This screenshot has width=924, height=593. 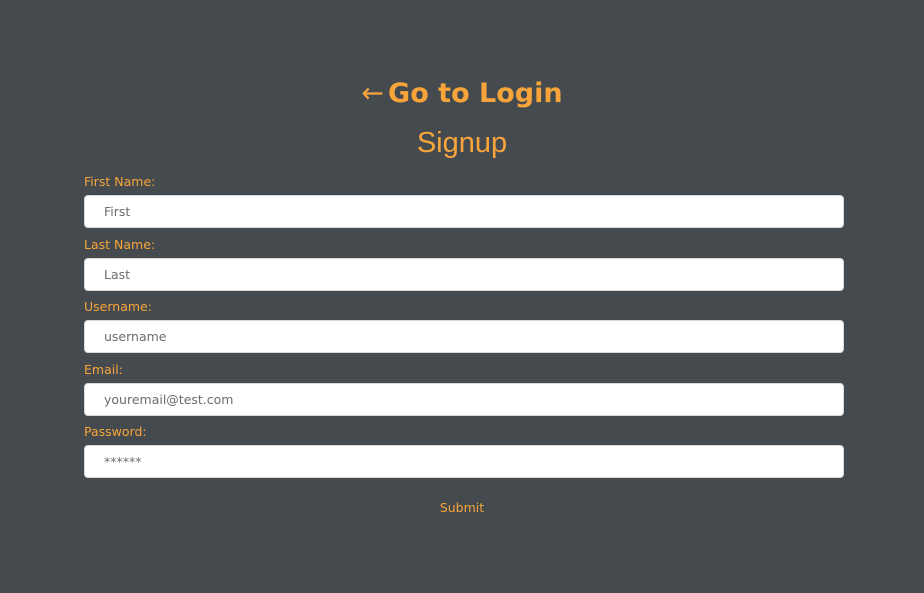 I want to click on submit-button: Submit, so click(x=462, y=508).